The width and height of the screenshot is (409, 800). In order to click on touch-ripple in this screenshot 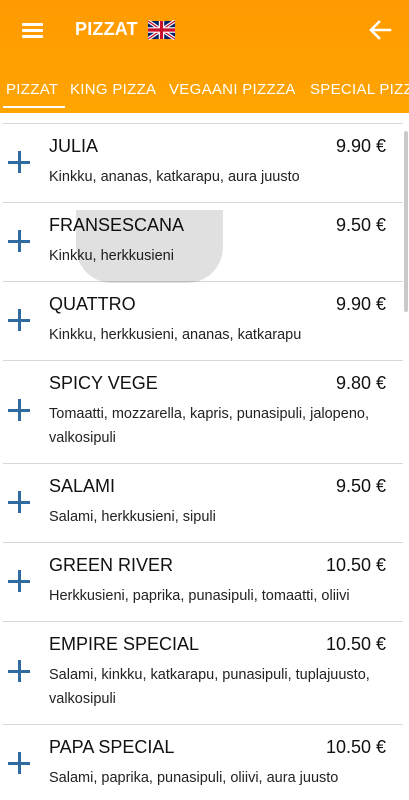, I will do `click(149, 246)`.